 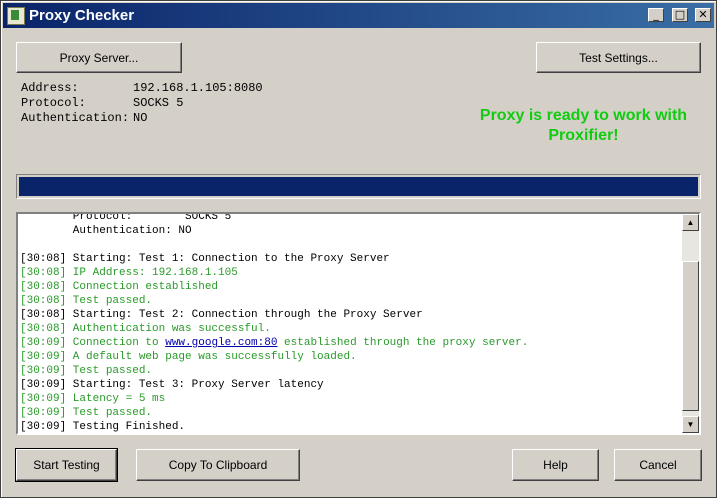 What do you see at coordinates (75, 118) in the screenshot?
I see `authentication-label: Authentication:` at bounding box center [75, 118].